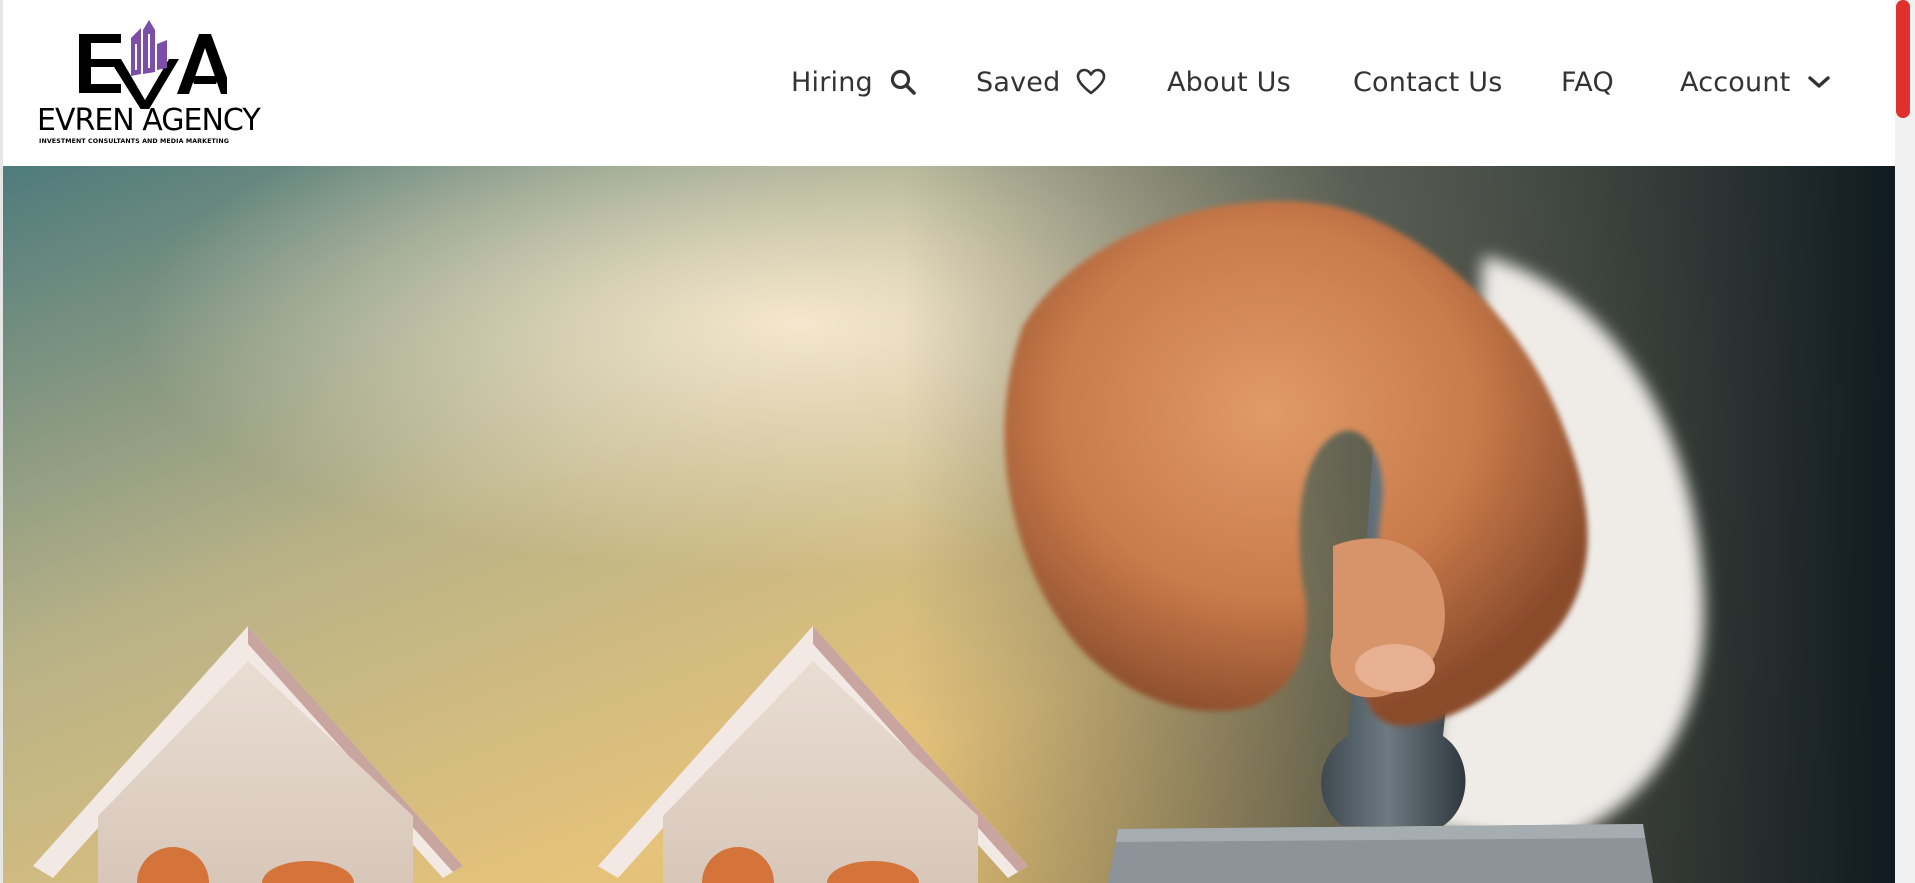  I want to click on nav-hiring-label: Hiring, so click(832, 82).